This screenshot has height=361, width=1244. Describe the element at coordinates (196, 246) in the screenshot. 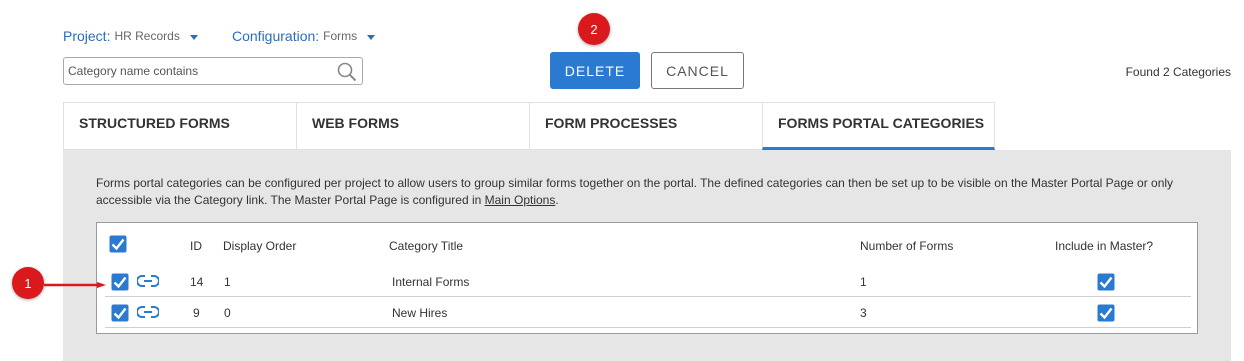

I see `column-header-id: ID` at that location.